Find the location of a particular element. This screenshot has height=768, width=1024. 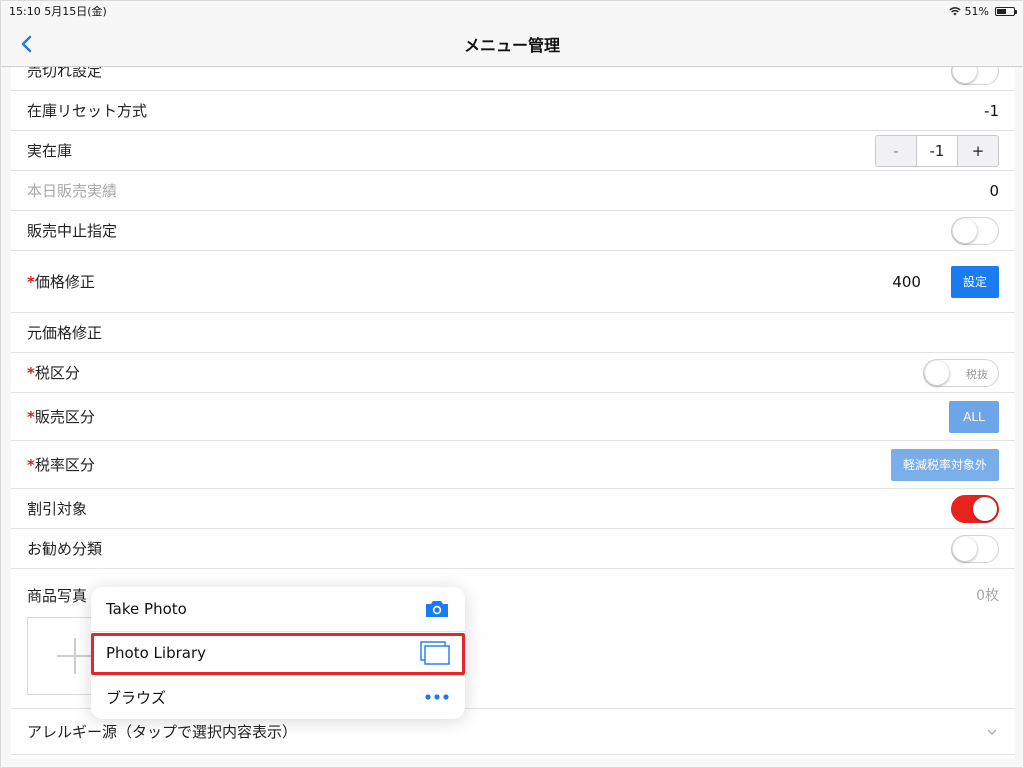

tax-type-switch-text: 税抜 is located at coordinates (977, 374).